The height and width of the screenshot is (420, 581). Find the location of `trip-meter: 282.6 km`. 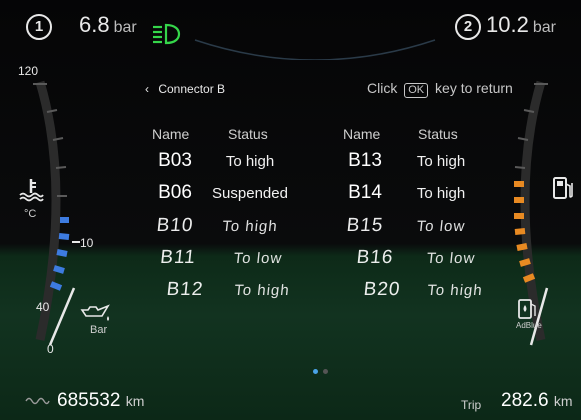

trip-meter: 282.6 km is located at coordinates (537, 401).